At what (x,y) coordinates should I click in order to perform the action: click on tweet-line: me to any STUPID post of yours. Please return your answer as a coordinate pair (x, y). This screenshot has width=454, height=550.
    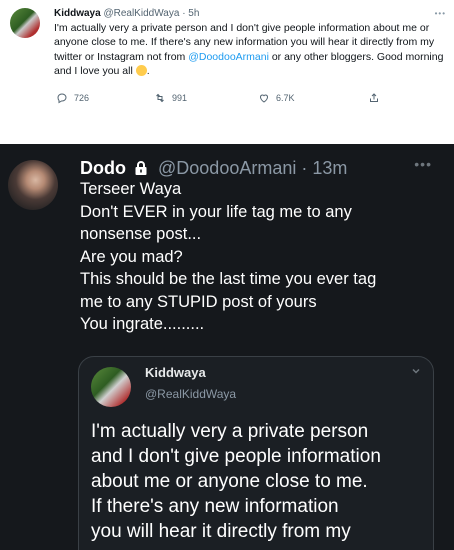
    Looking at the image, I should click on (198, 301).